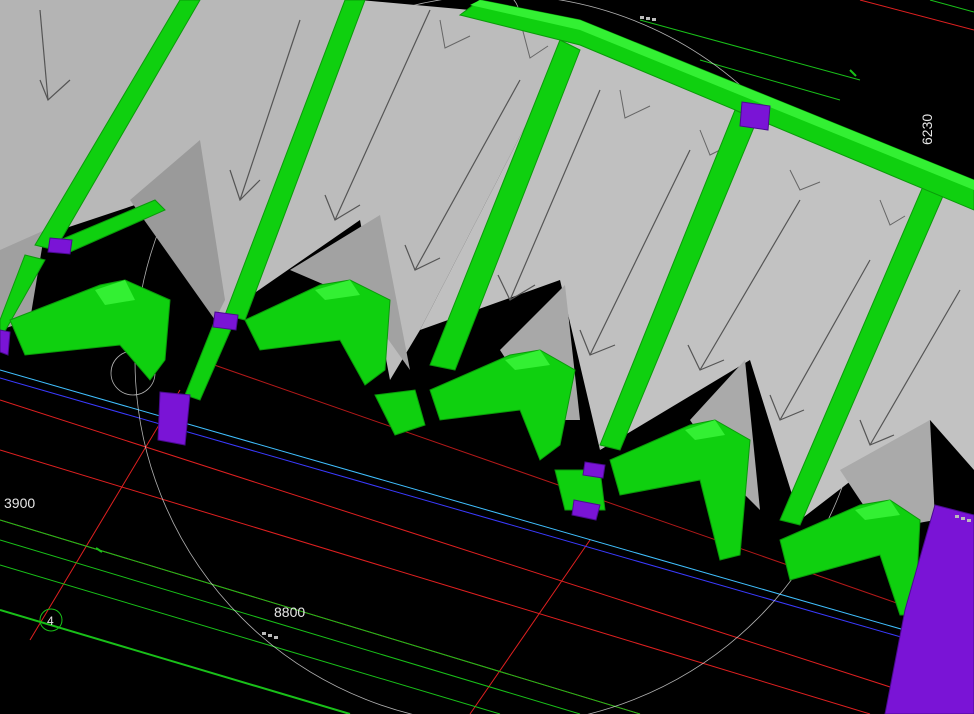 The image size is (974, 714). What do you see at coordinates (19, 503) in the screenshot?
I see `dimension-3900: 3900` at bounding box center [19, 503].